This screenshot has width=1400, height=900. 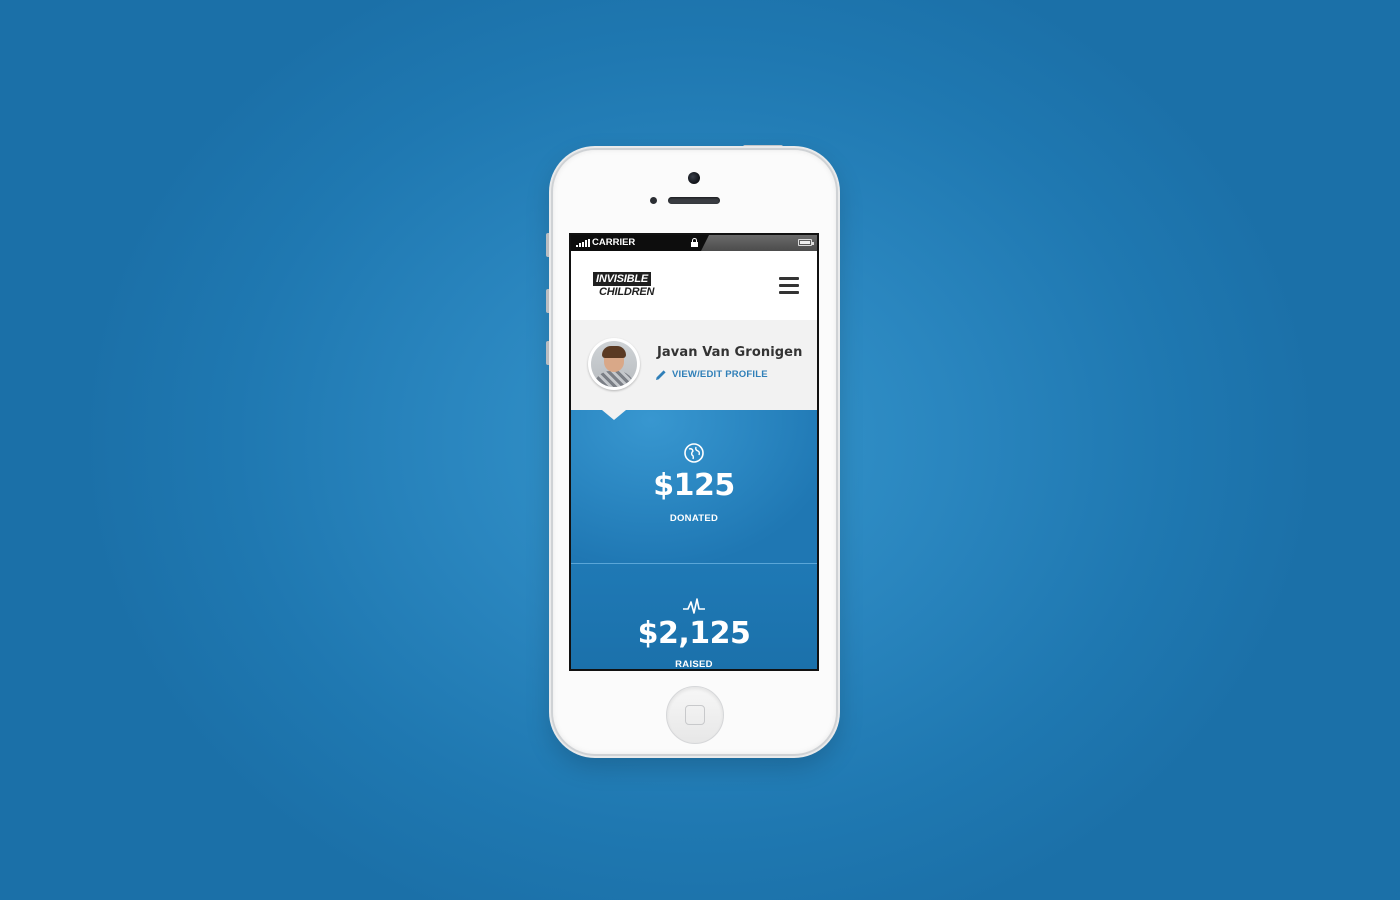 I want to click on pulse-icon, so click(x=694, y=606).